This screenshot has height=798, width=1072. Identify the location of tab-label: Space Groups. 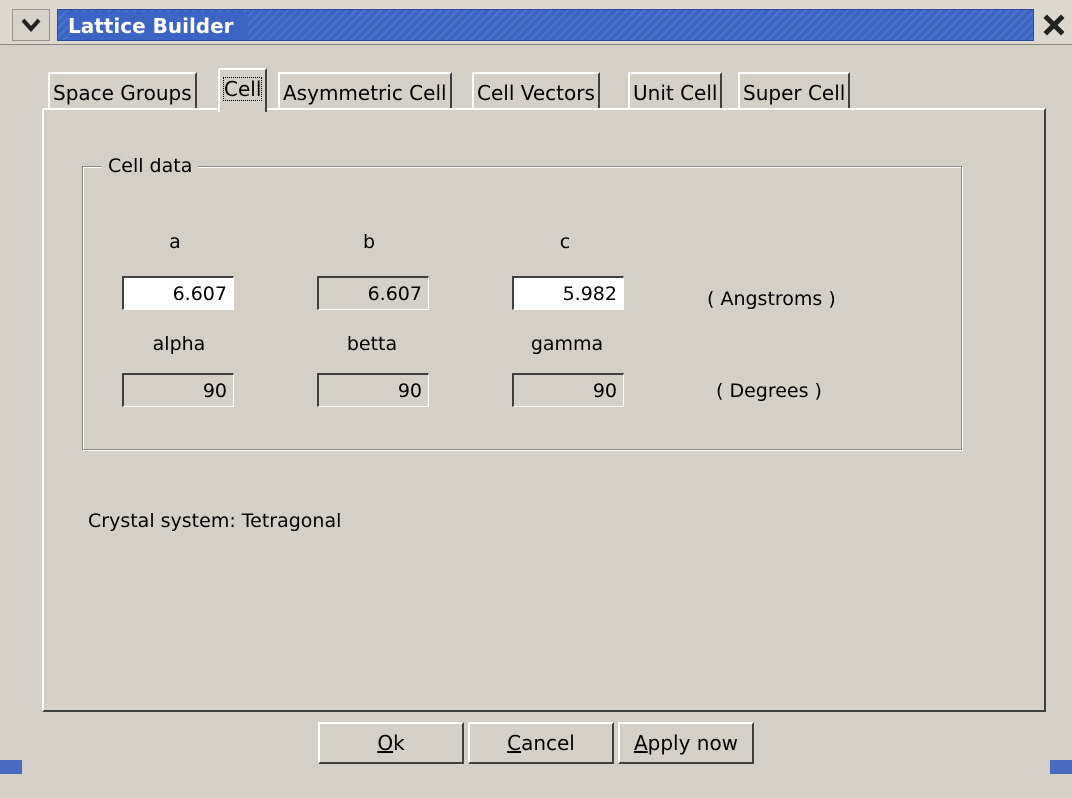
(122, 93).